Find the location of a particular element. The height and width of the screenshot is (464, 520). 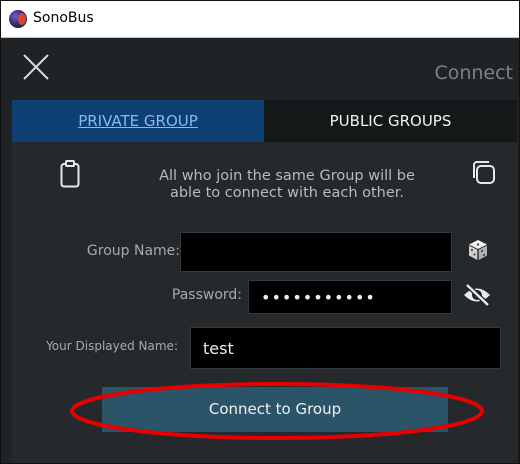

tab-private-group: PRIVATE GROUP is located at coordinates (138, 121).